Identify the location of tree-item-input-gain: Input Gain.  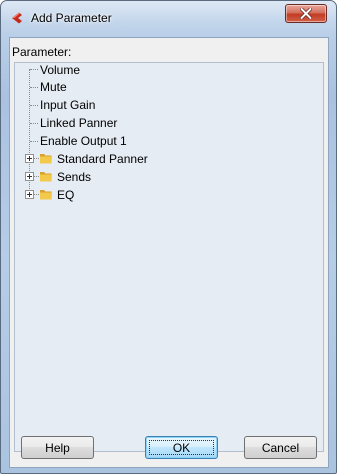
(67, 104).